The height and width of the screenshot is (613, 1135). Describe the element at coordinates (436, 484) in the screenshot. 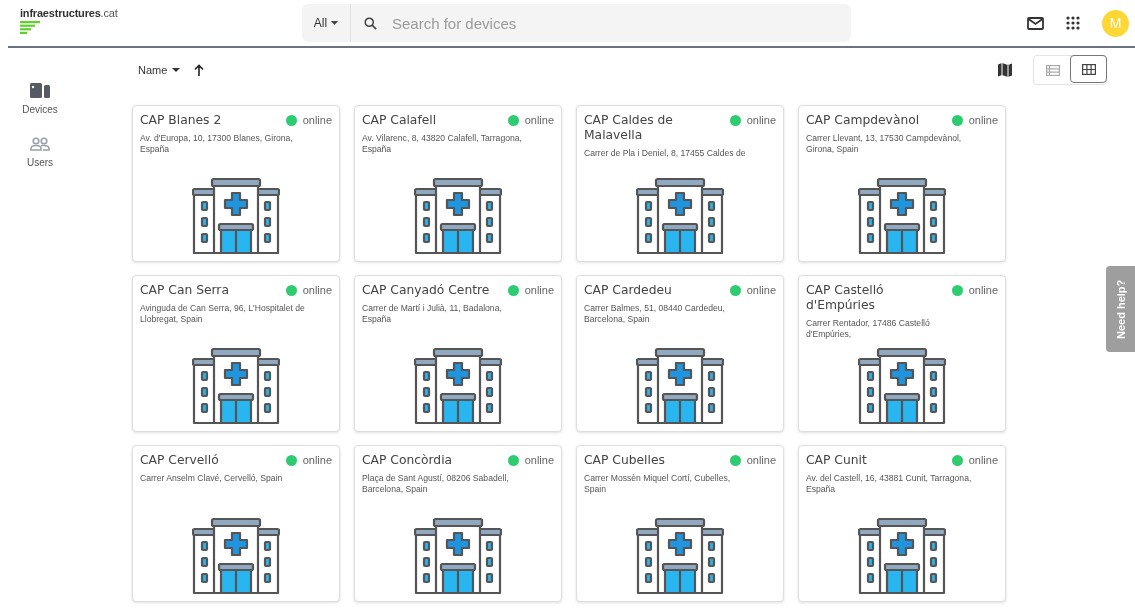

I see `device-address: Plaça de Sant Agustí, 08206 Sabadell, Barcelona, Spain` at that location.